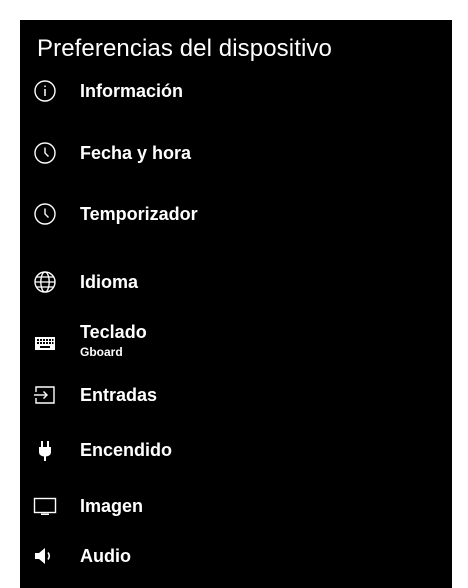 The image size is (468, 588). Describe the element at coordinates (236, 342) in the screenshot. I see `menu-item-teclado: Teclado Gboard` at that location.